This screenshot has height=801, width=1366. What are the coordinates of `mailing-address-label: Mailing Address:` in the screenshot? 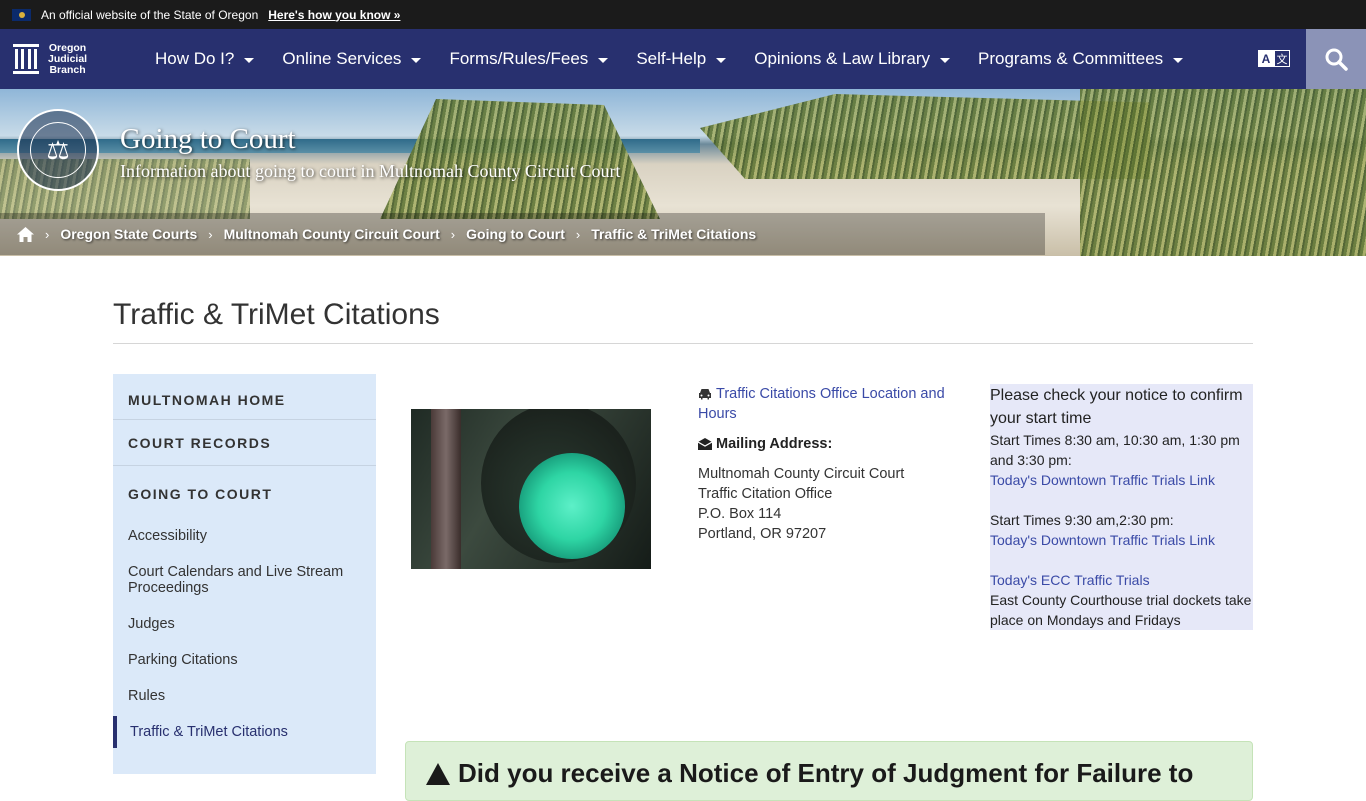 It's located at (774, 444).